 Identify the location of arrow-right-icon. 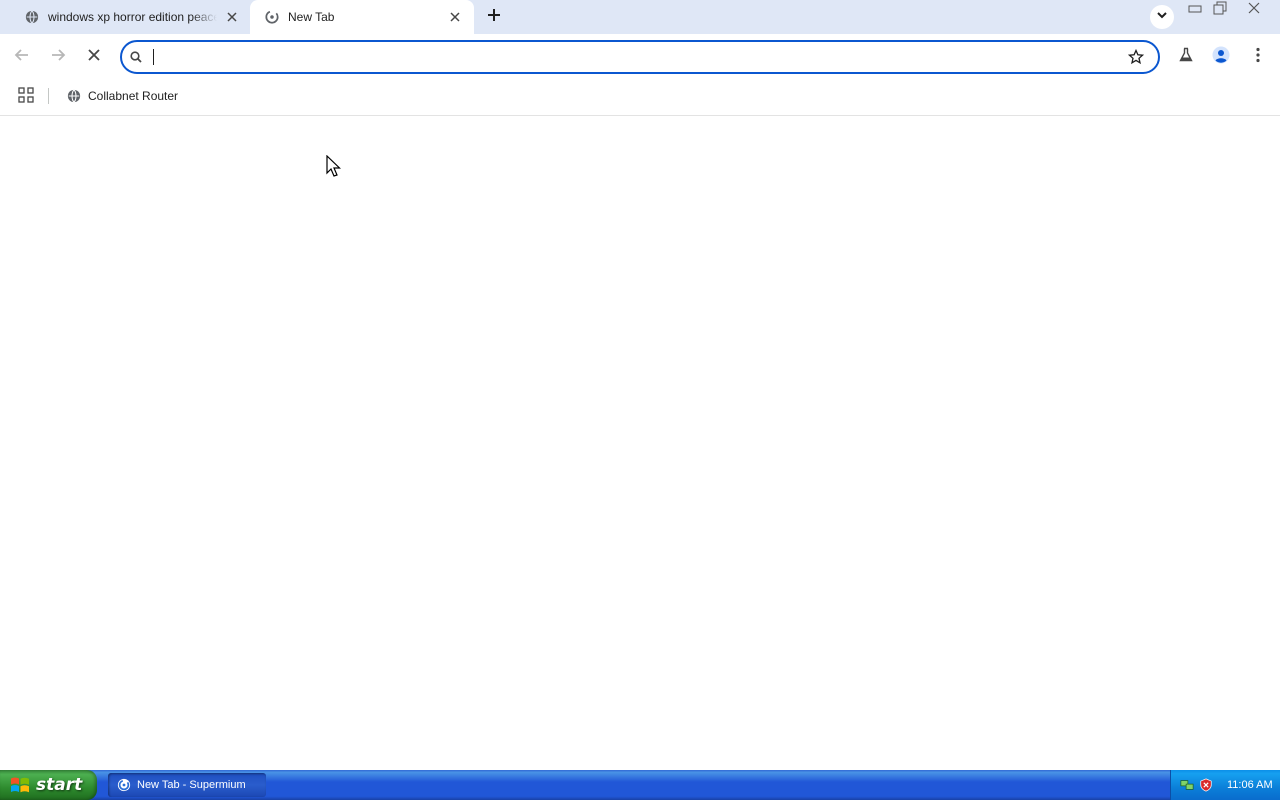
(58, 57).